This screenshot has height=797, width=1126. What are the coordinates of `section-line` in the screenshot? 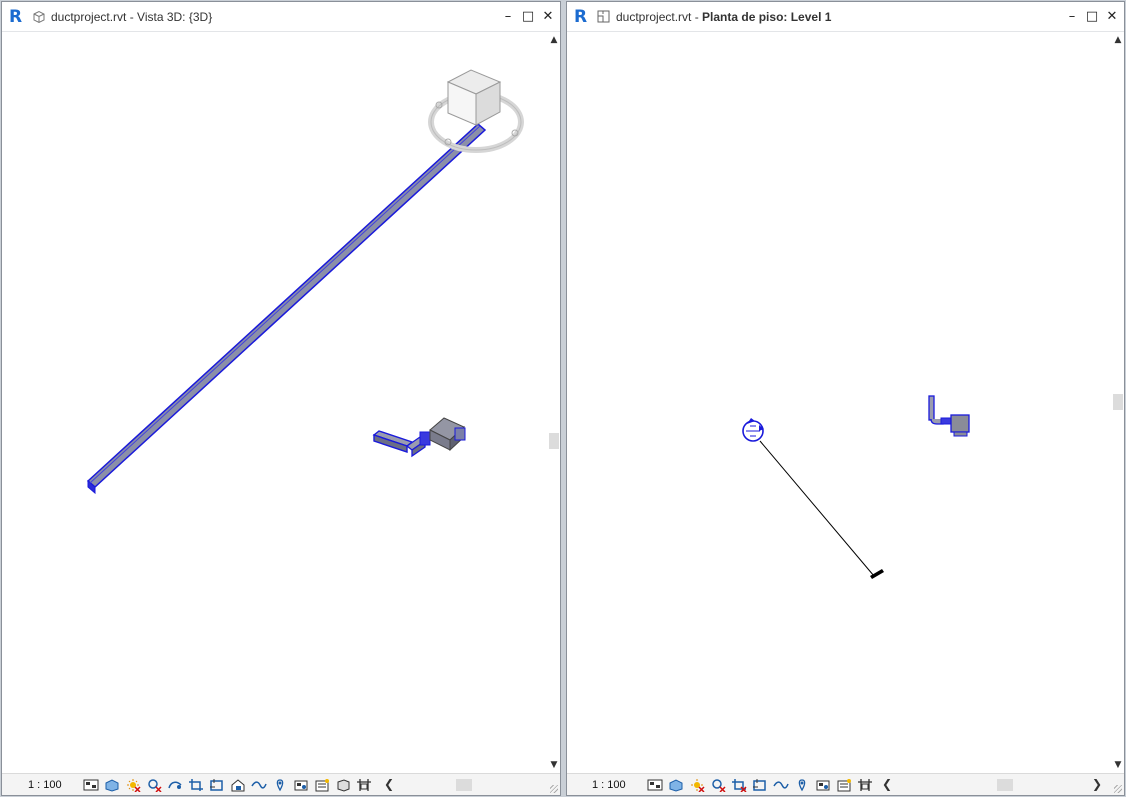 It's located at (821, 509).